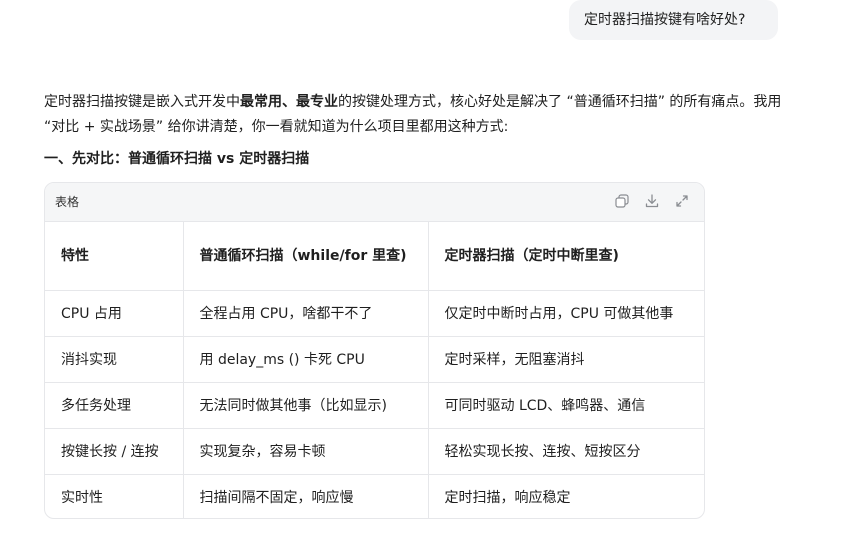 The image size is (866, 535). Describe the element at coordinates (665, 20) in the screenshot. I see `user-message-text: 定时器扫描按键有啥好处?` at that location.